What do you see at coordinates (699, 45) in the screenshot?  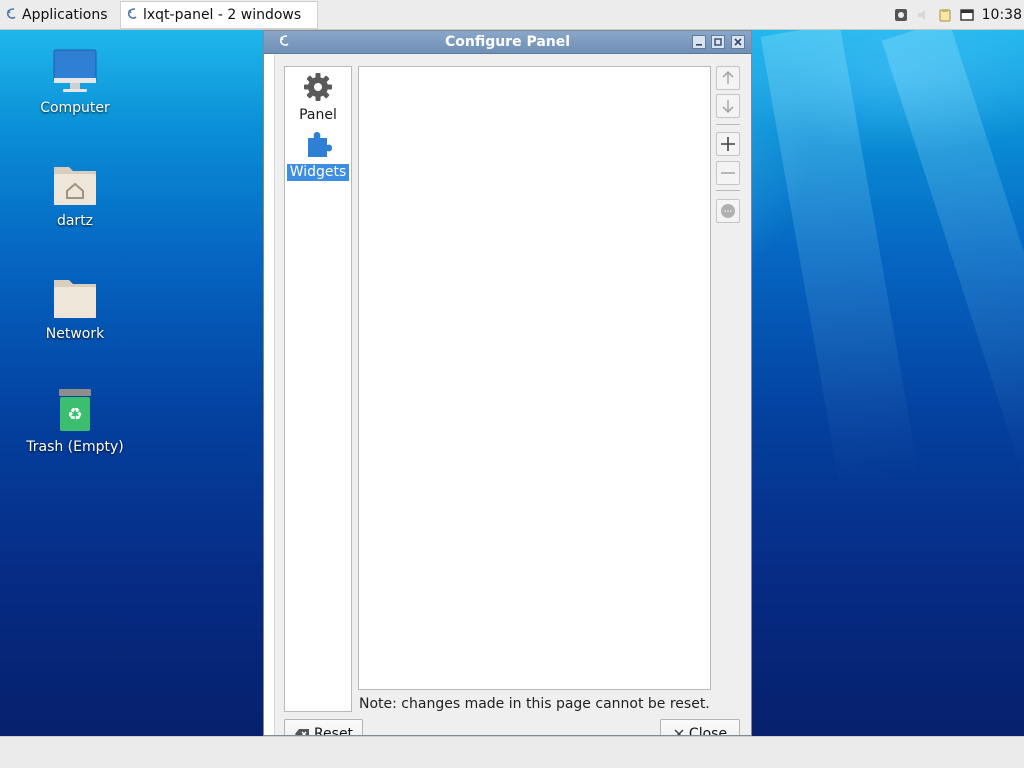 I see `minimize-icon` at bounding box center [699, 45].